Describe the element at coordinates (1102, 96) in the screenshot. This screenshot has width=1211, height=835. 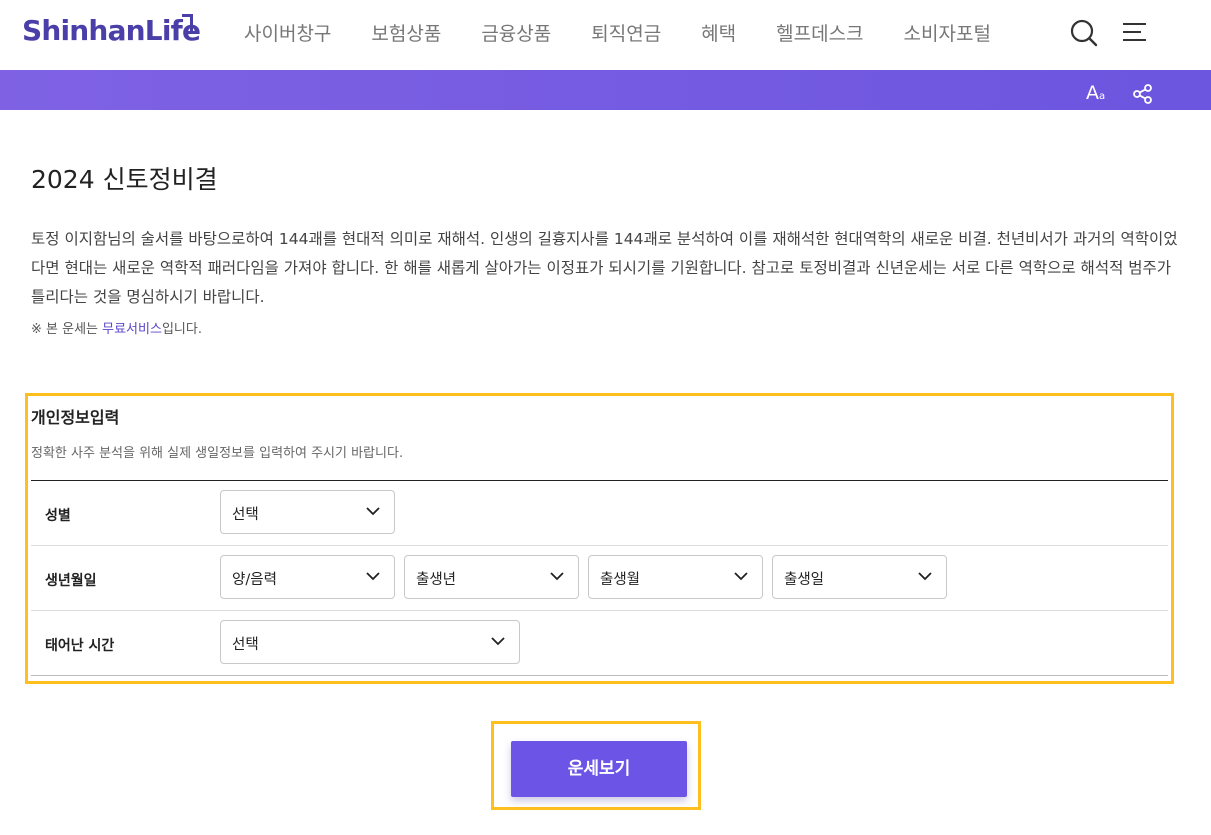
I see `font-size-small-glyph: a` at that location.